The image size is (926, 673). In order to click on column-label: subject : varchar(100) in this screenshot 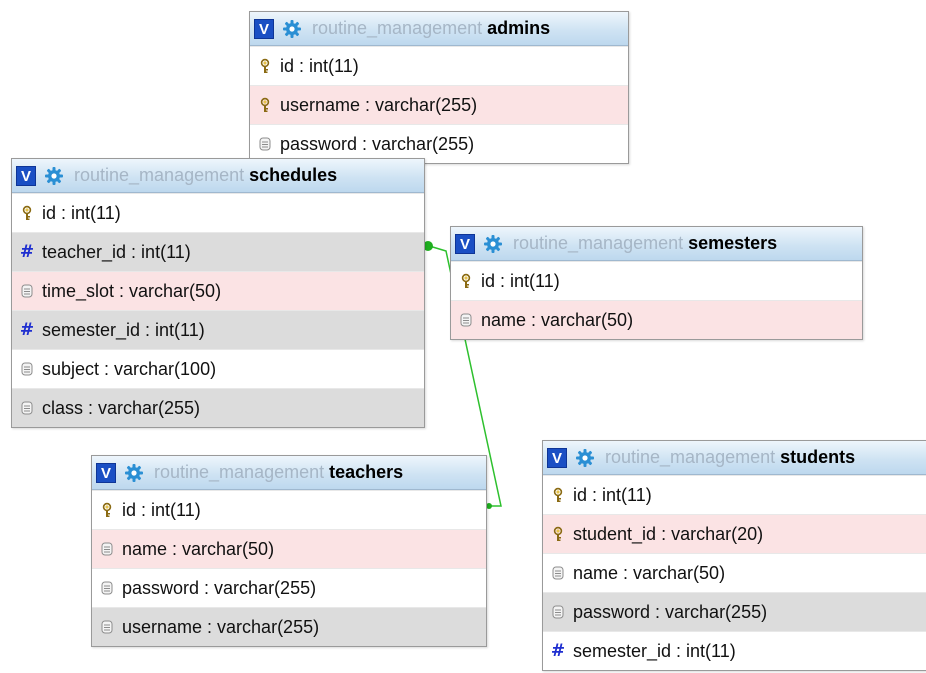, I will do `click(129, 368)`.